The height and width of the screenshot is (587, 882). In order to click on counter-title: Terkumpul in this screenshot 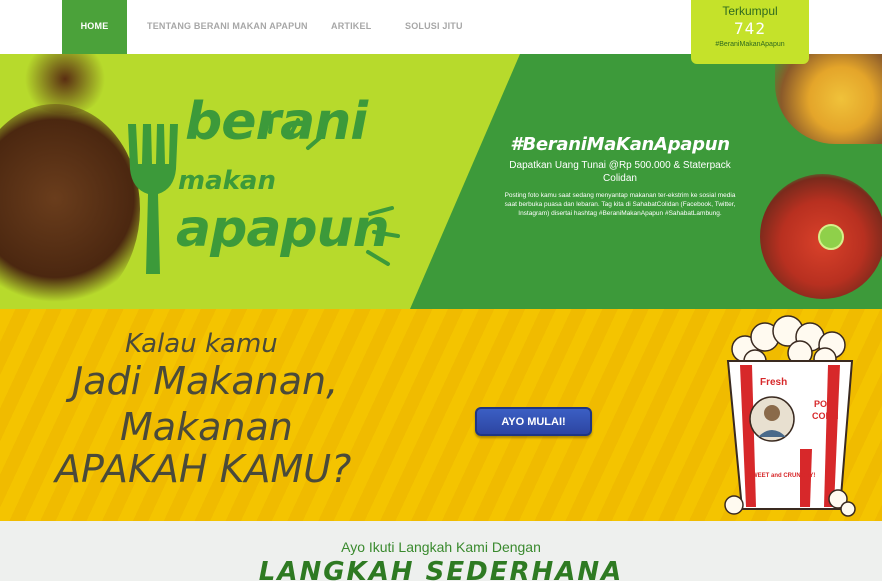, I will do `click(750, 11)`.